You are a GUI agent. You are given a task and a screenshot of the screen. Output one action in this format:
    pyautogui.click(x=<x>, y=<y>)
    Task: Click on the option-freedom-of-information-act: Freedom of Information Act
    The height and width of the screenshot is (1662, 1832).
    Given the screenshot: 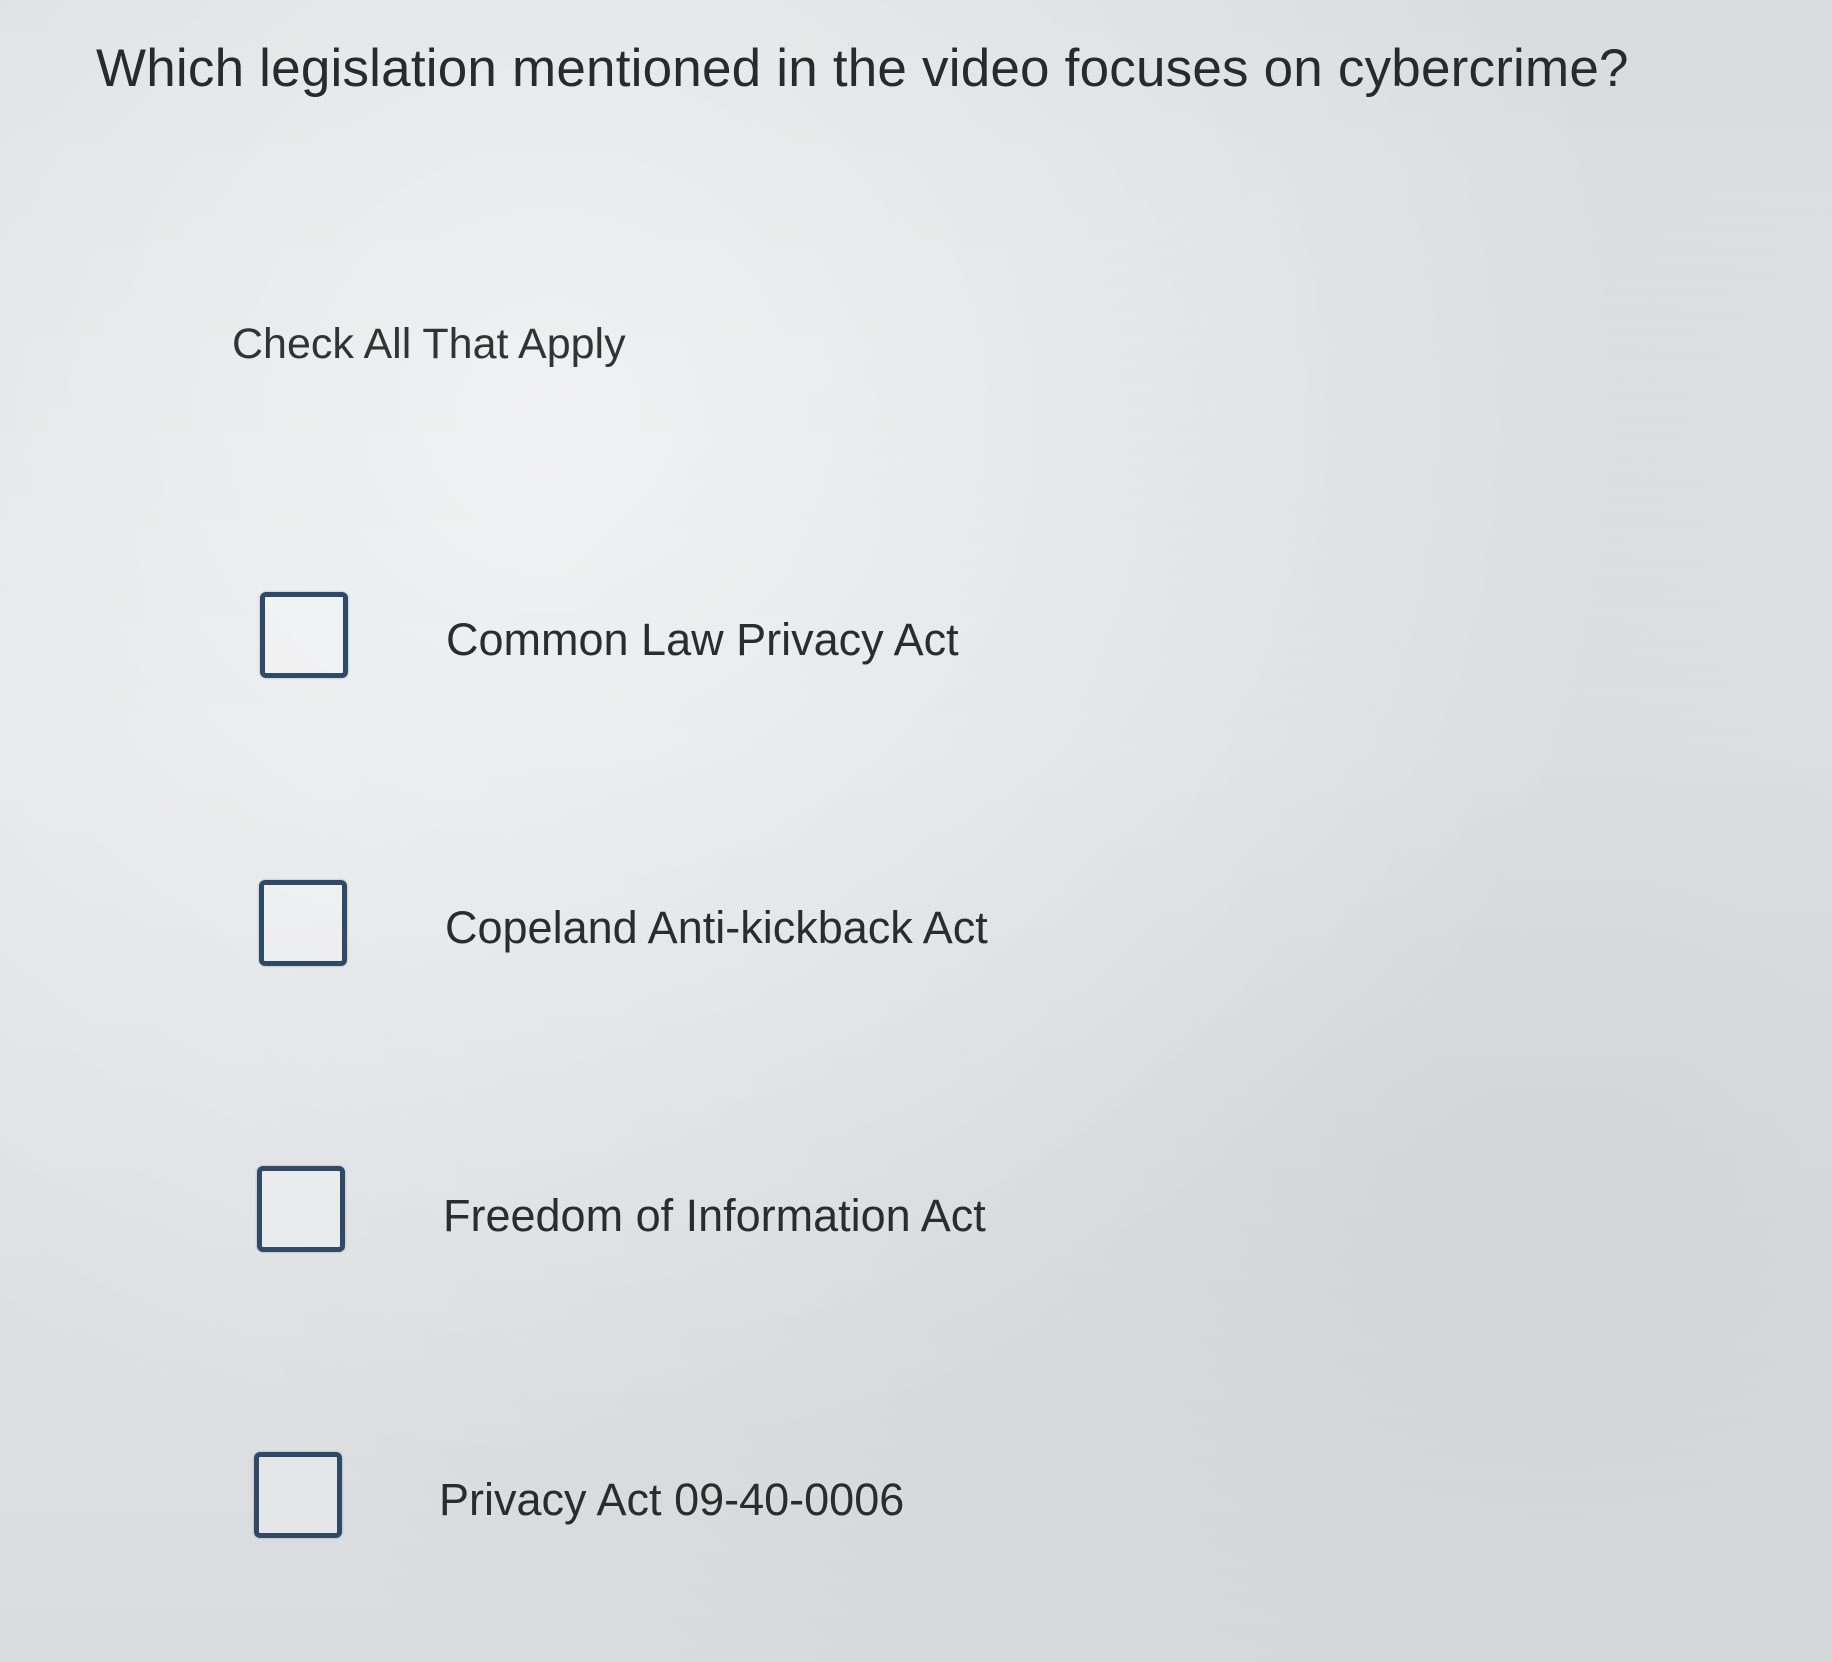 What is the action you would take?
    pyautogui.click(x=916, y=1210)
    